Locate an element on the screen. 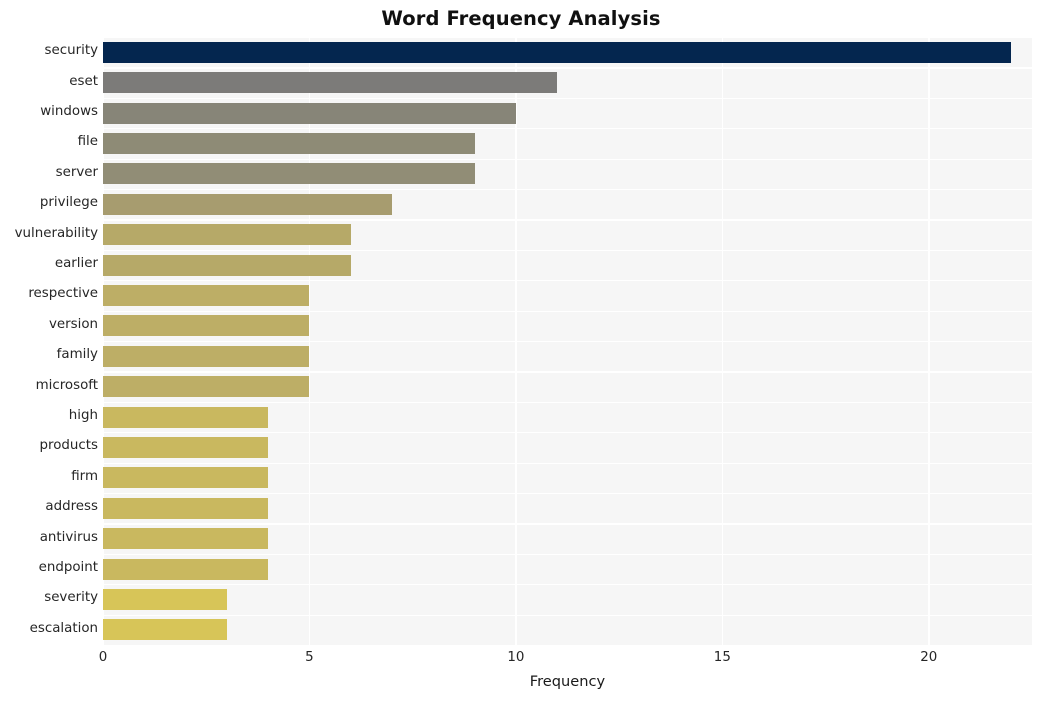  y-axis-tick-label: vulnerability is located at coordinates (56, 233).